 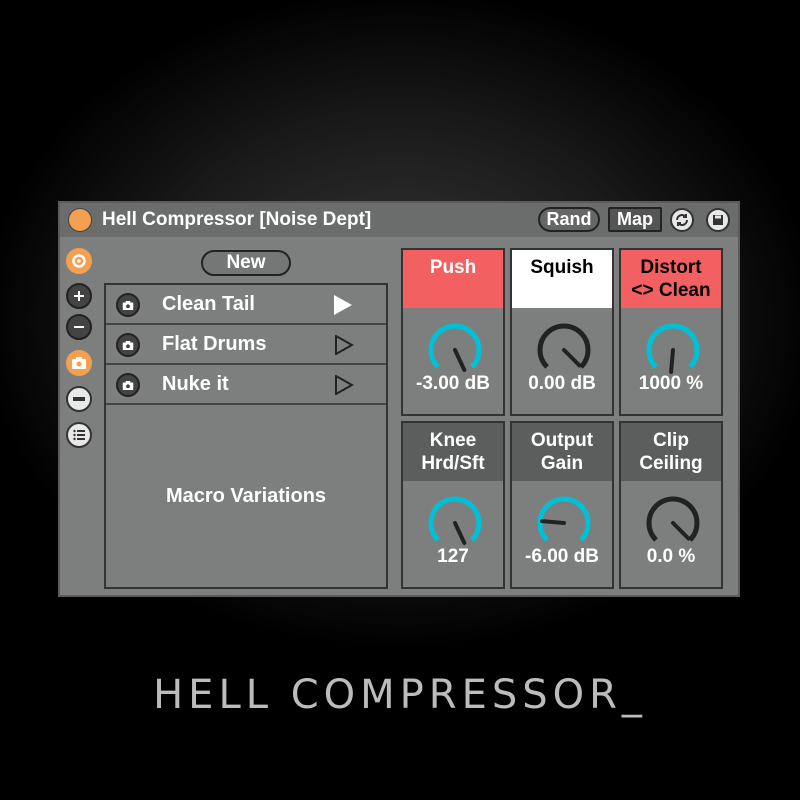 What do you see at coordinates (562, 383) in the screenshot?
I see `knob-value: 0.00 dB` at bounding box center [562, 383].